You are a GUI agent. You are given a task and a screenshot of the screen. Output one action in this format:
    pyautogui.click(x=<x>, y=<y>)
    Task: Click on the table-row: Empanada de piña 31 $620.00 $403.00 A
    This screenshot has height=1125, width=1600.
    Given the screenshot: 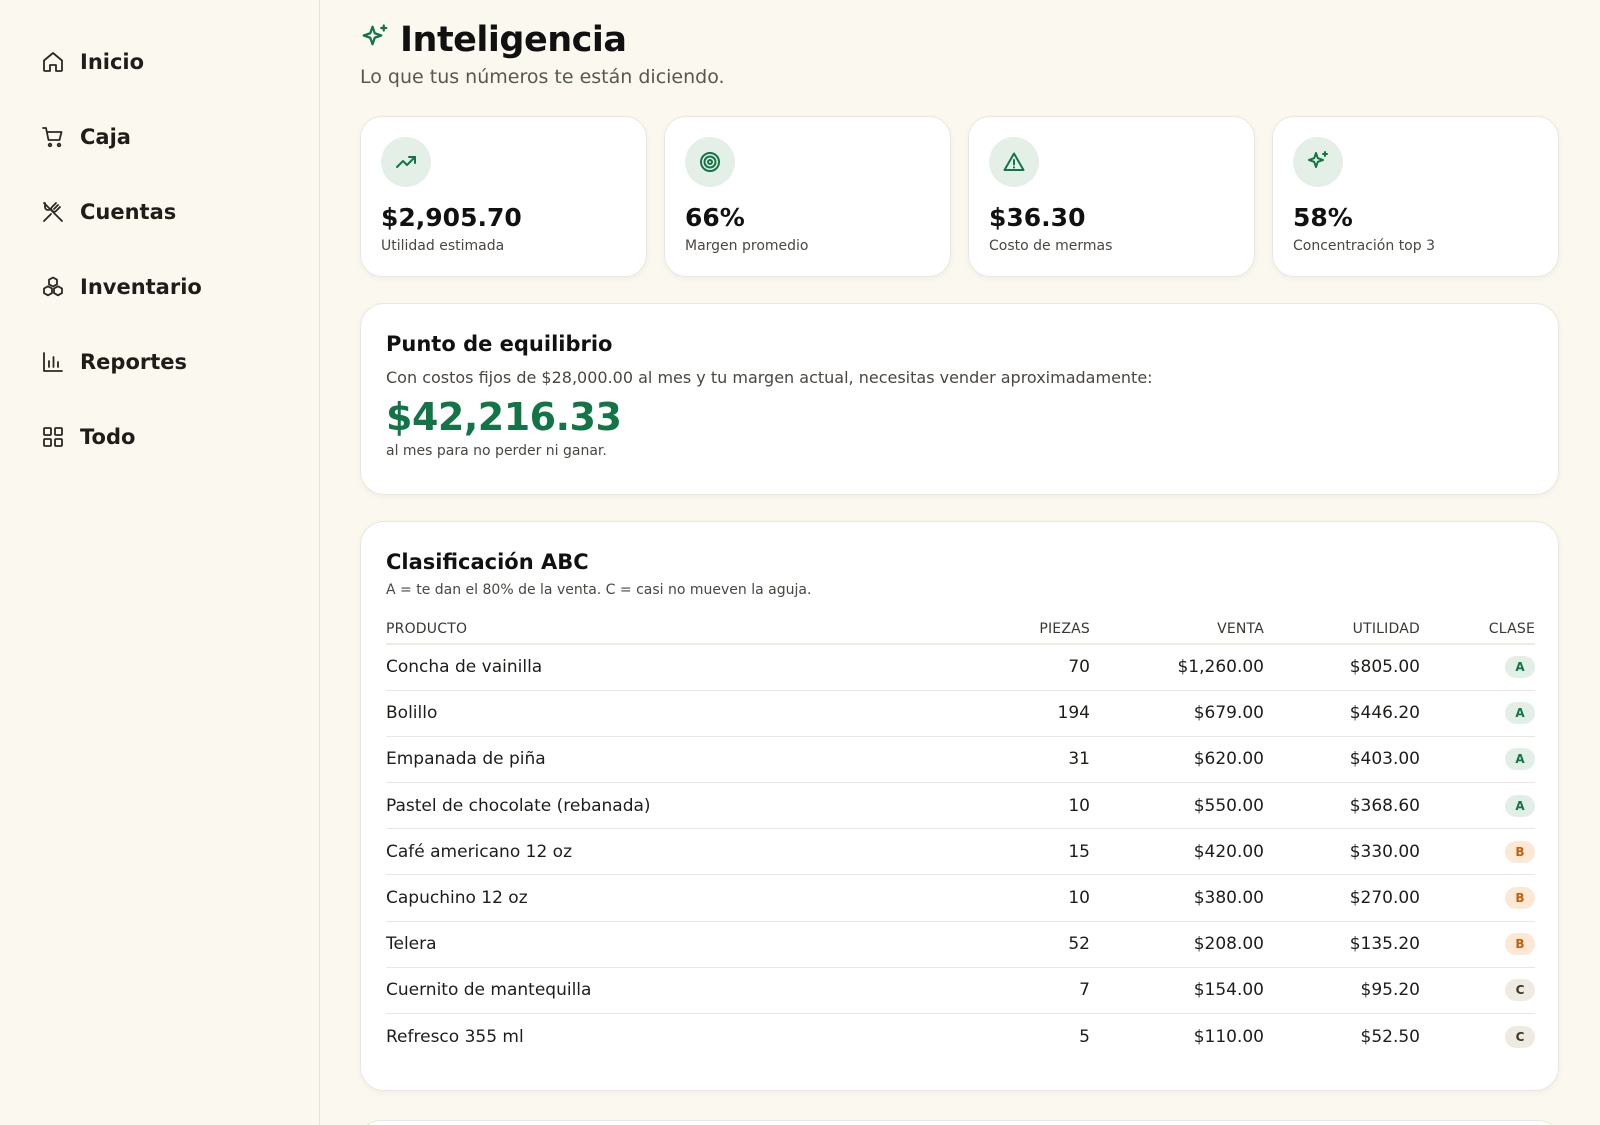 What is the action you would take?
    pyautogui.click(x=960, y=760)
    